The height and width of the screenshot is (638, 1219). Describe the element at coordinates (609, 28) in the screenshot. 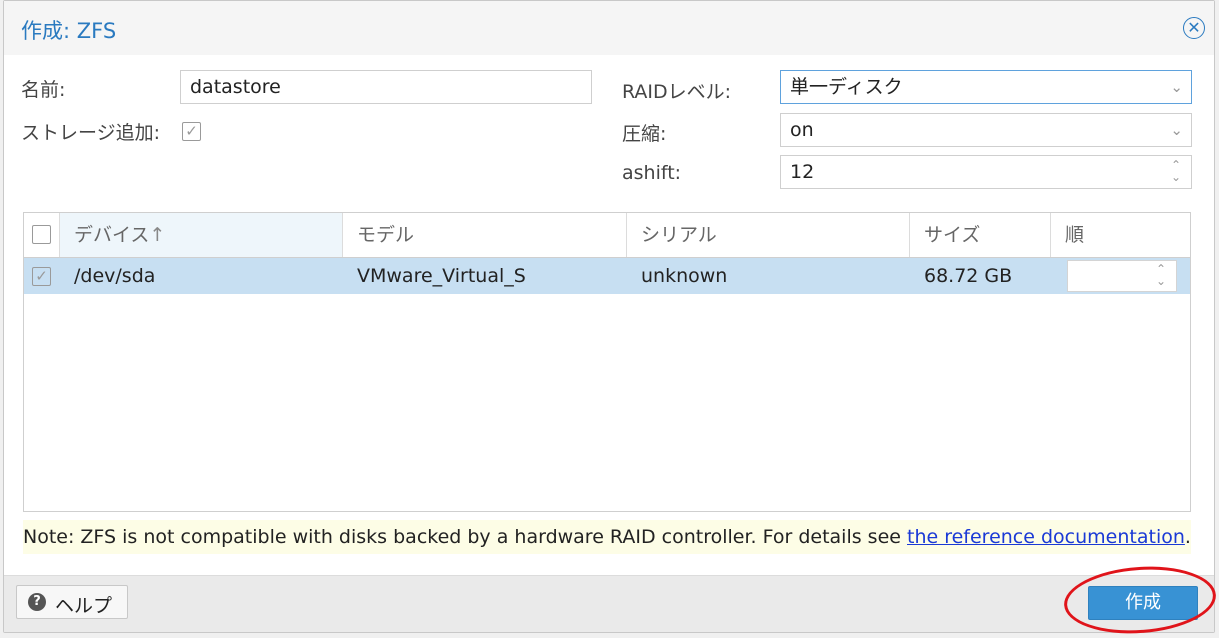

I see `dialog-titlebar: 作成: ZFS ✕` at that location.